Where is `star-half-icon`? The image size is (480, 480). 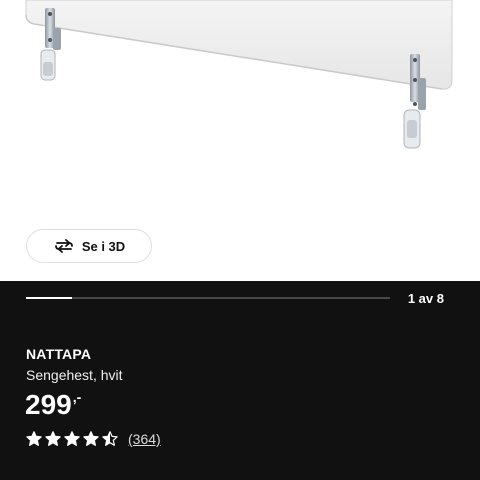 star-half-icon is located at coordinates (110, 438).